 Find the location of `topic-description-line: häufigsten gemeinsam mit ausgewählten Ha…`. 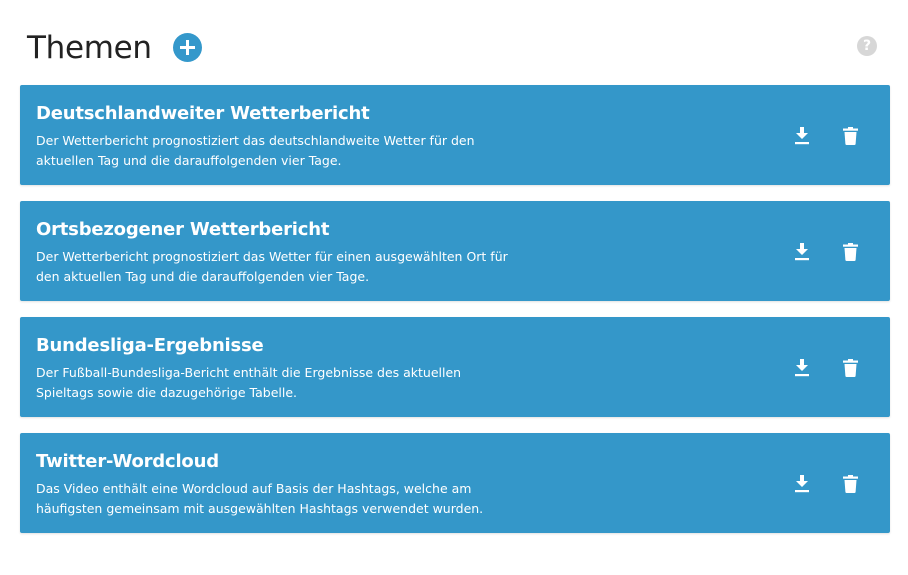

topic-description-line: häufigsten gemeinsam mit ausgewählten Ha… is located at coordinates (260, 508).